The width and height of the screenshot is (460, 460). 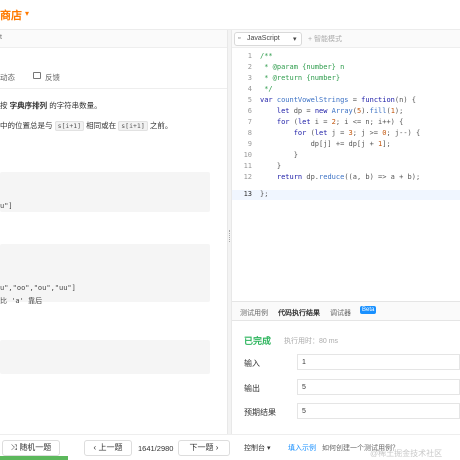 What do you see at coordinates (249, 78) in the screenshot?
I see `line-number: 3` at bounding box center [249, 78].